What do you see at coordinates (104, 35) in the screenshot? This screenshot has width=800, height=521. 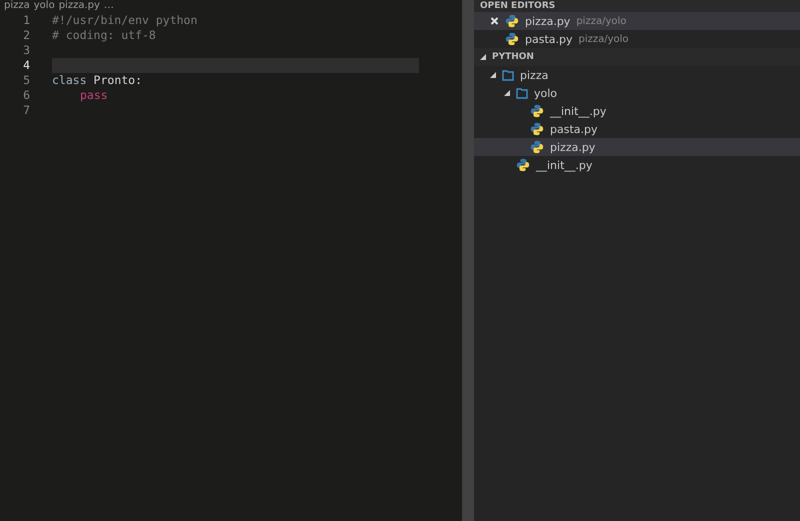 I see `code-line: # coding: utf-8` at bounding box center [104, 35].